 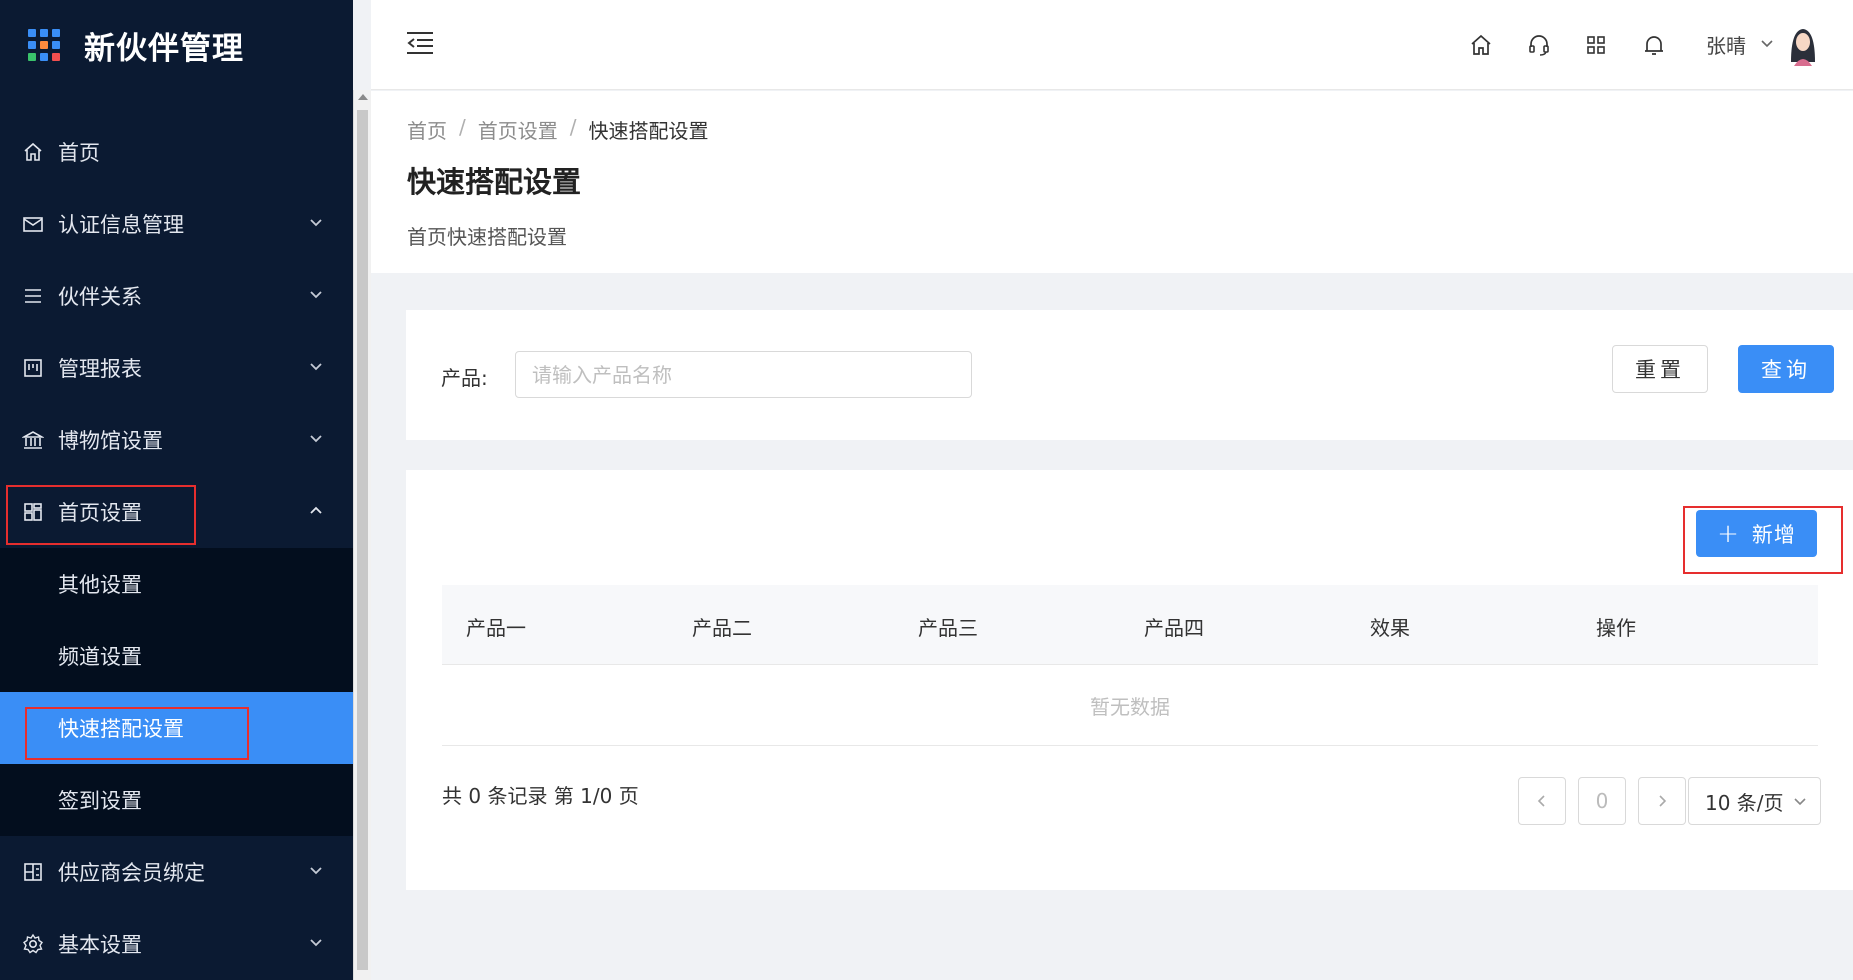 What do you see at coordinates (1539, 45) in the screenshot?
I see `headset-icon` at bounding box center [1539, 45].